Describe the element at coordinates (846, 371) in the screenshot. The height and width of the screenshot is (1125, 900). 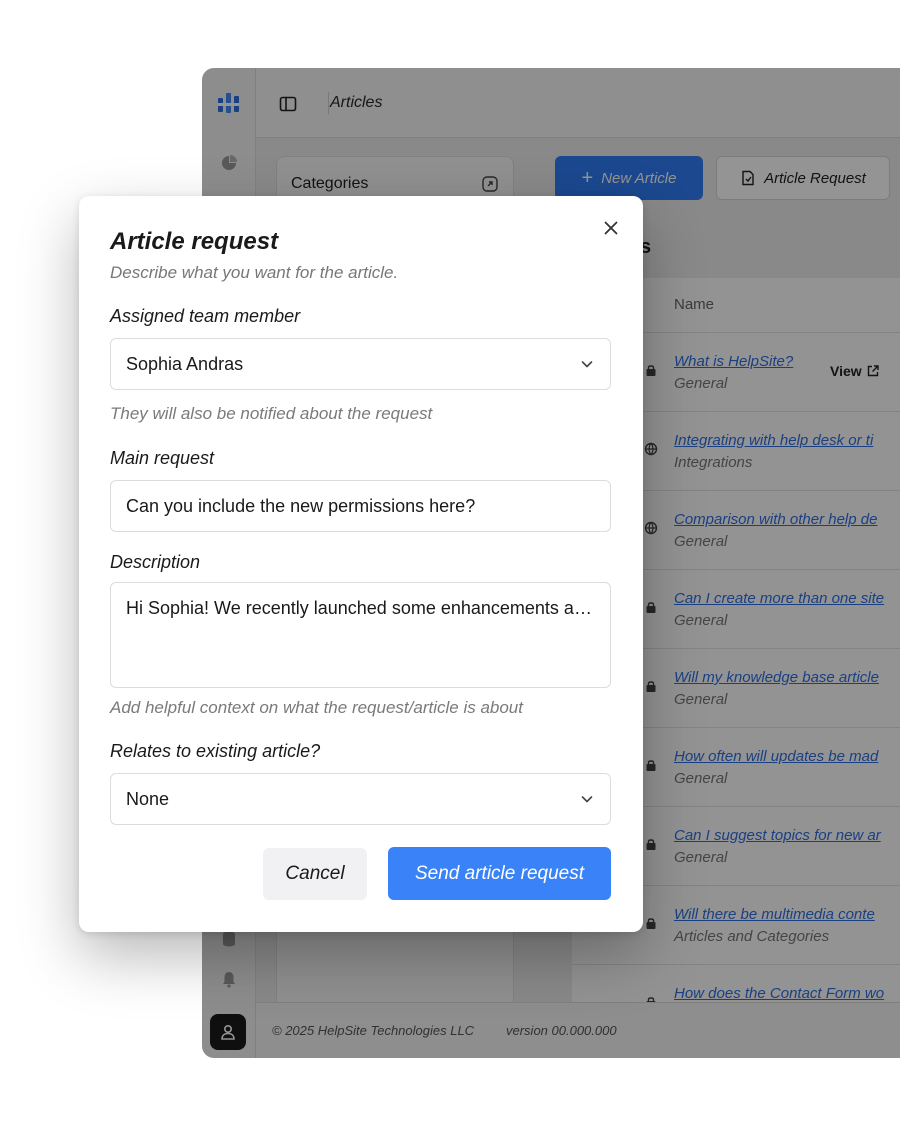
I see `view-label: View` at that location.